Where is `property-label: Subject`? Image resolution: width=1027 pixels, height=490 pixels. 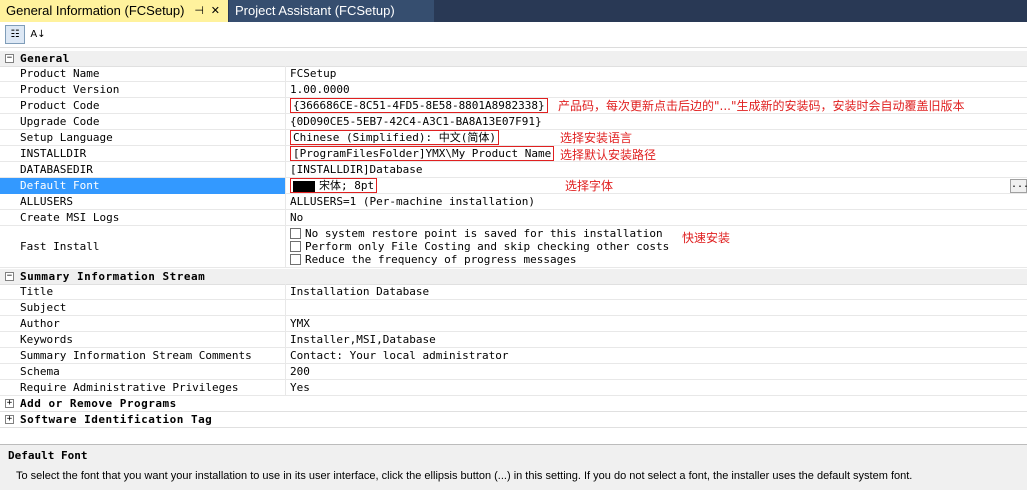
property-label: Subject is located at coordinates (143, 308).